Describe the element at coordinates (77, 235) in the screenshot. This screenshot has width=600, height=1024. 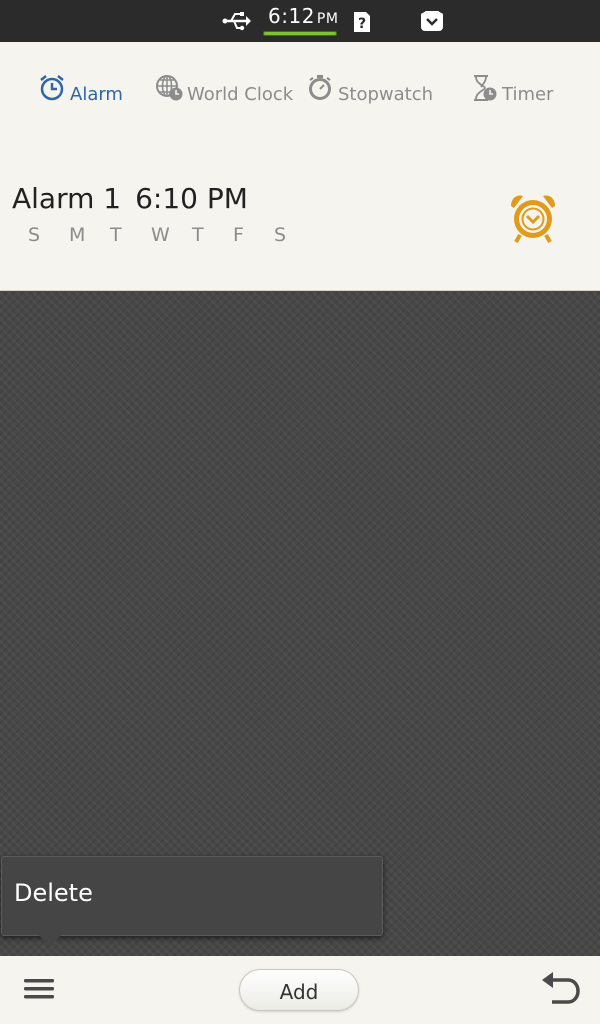
I see `day-monday: M` at that location.